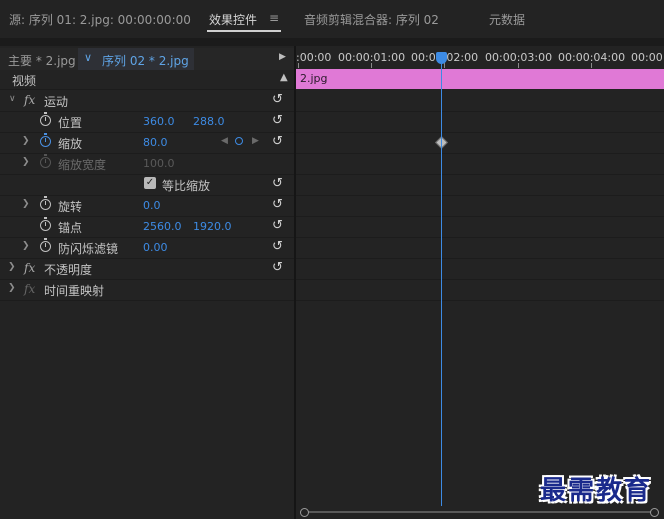  Describe the element at coordinates (100, 19) in the screenshot. I see `tab-source: 源: 序列 01: 2.jpg: 00:00:00:00` at that location.